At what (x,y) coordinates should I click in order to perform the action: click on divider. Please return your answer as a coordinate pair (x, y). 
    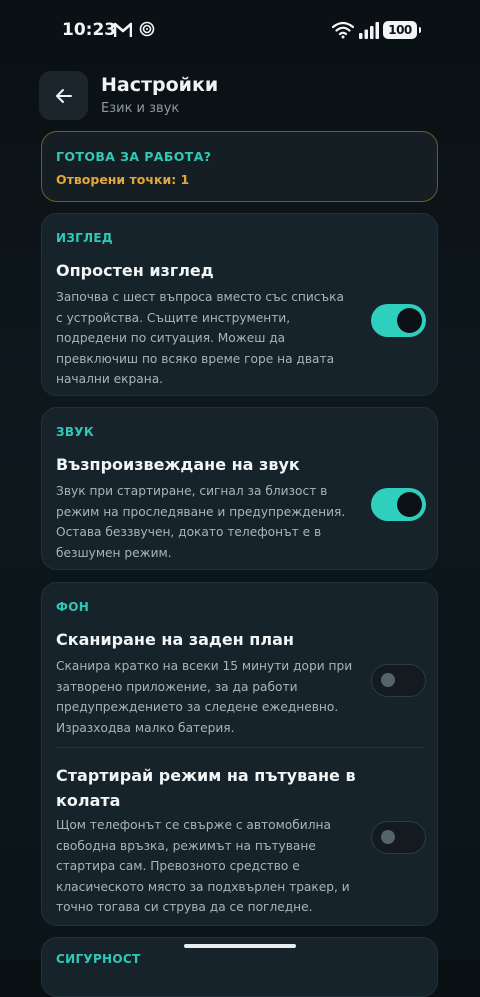
    Looking at the image, I should click on (240, 747).